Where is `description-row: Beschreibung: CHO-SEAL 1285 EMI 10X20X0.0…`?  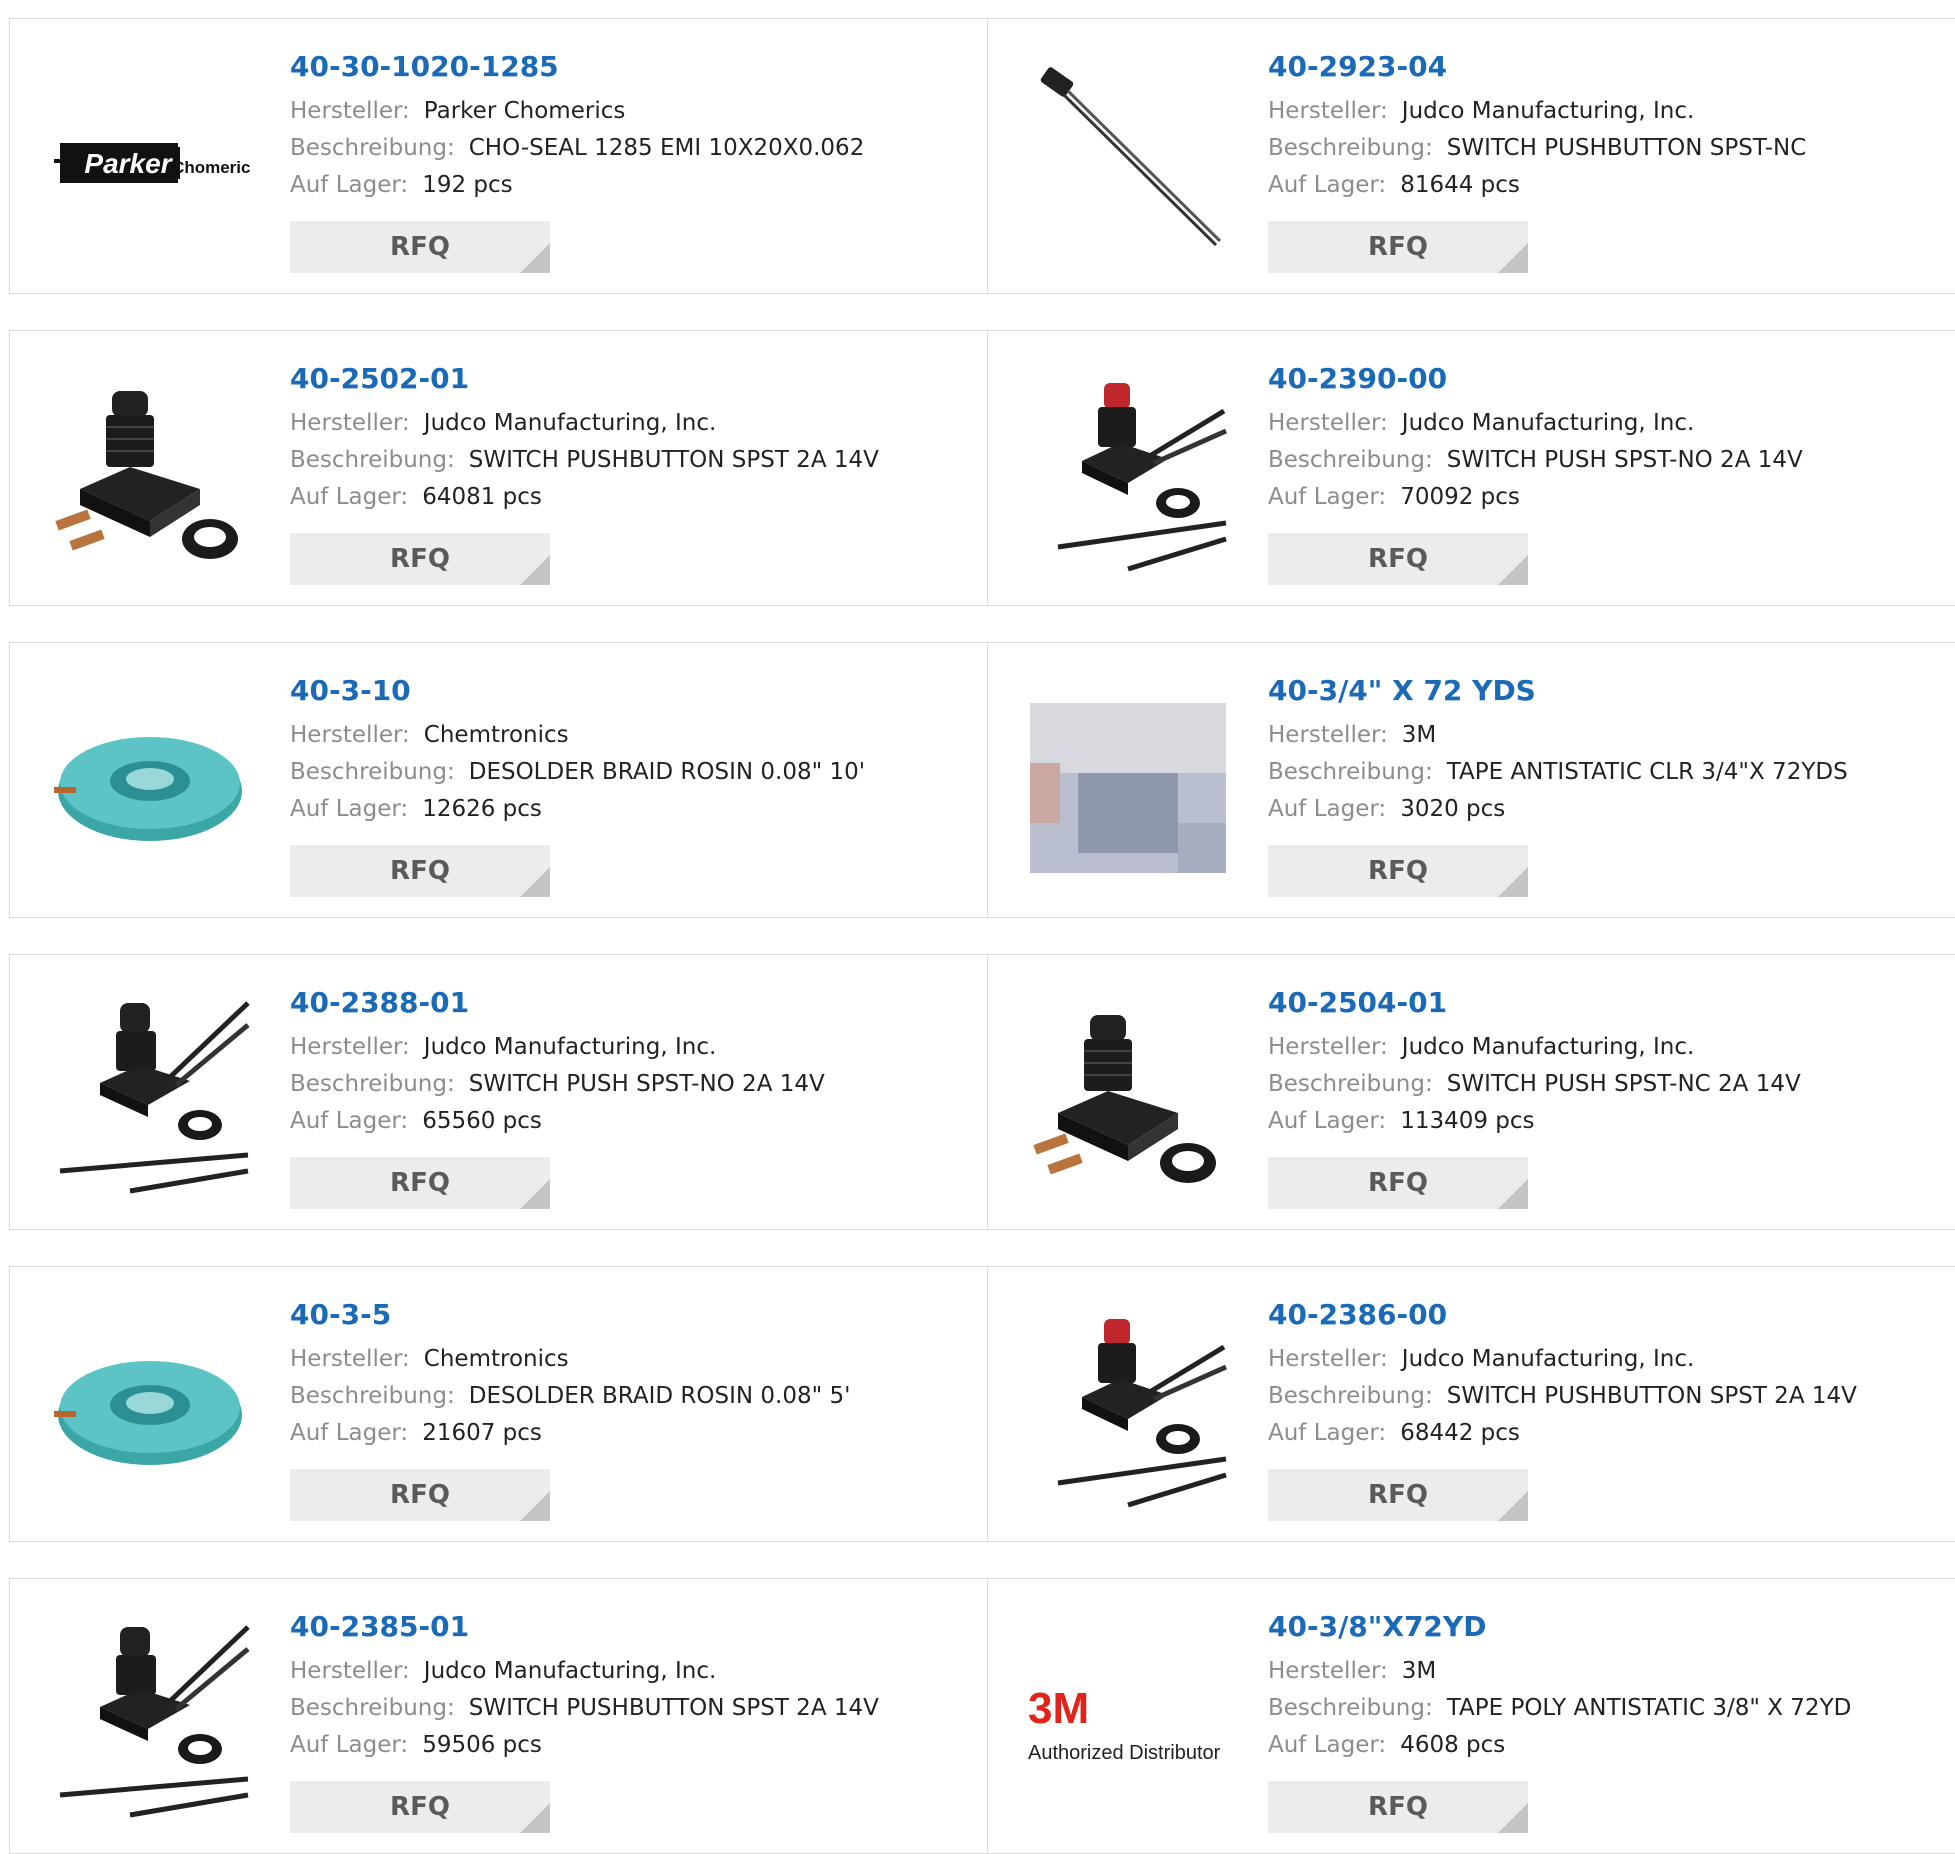 description-row: Beschreibung: CHO-SEAL 1285 EMI 10X20X0.0… is located at coordinates (628, 148).